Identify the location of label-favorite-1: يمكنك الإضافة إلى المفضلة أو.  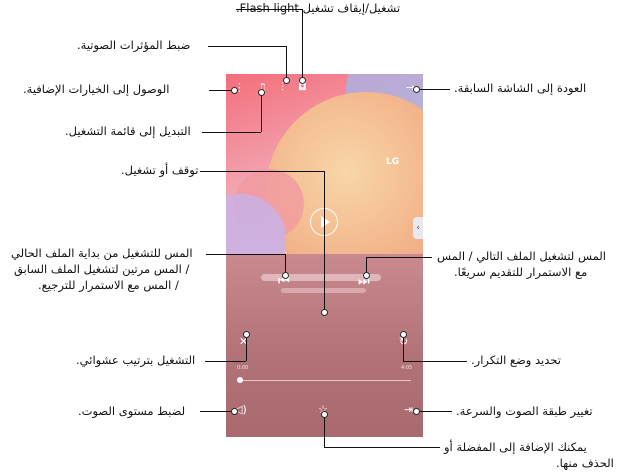
(515, 447).